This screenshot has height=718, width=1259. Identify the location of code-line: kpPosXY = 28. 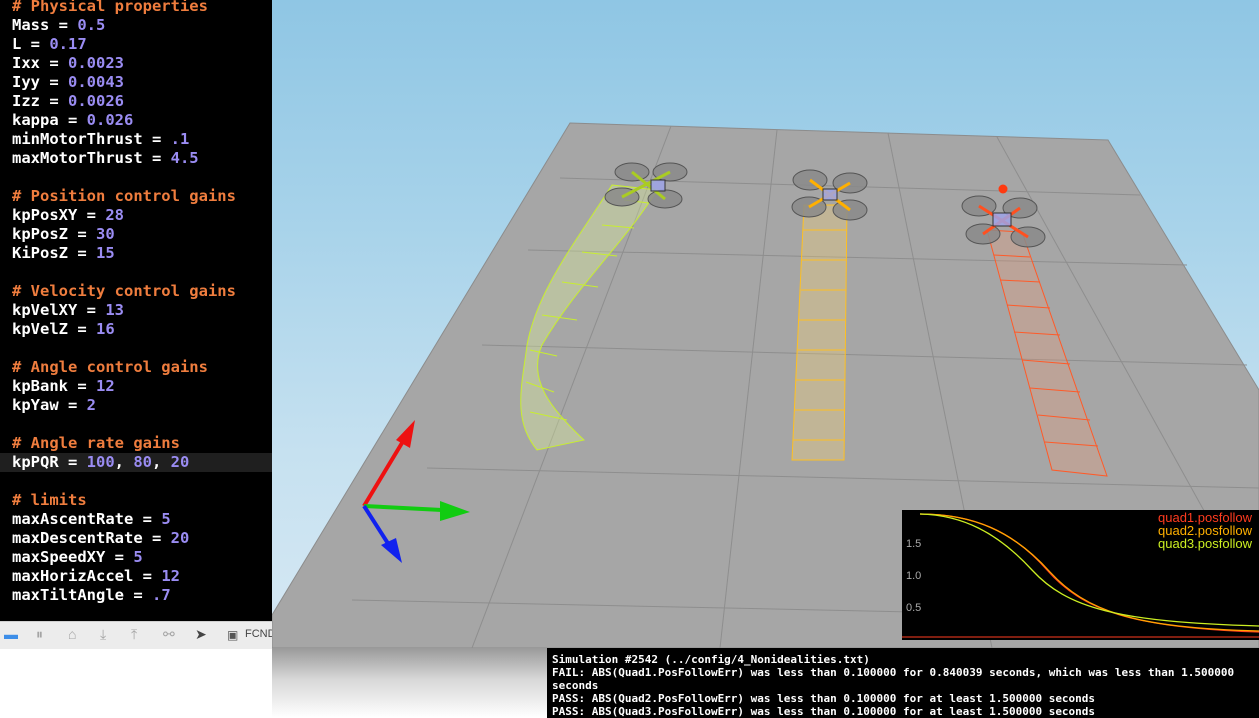
(68, 215).